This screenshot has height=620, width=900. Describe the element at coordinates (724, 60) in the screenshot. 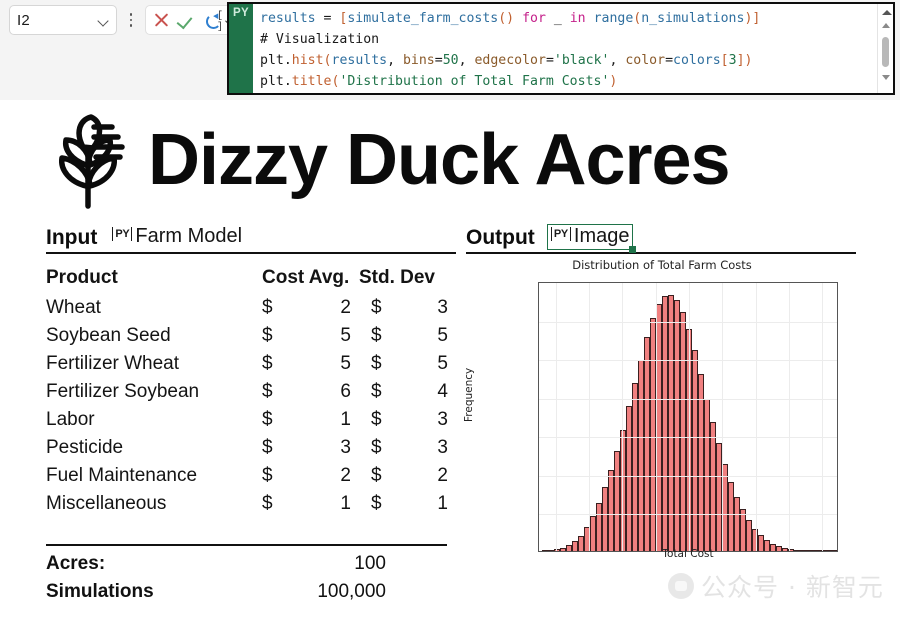

I see `code-token: [` at that location.